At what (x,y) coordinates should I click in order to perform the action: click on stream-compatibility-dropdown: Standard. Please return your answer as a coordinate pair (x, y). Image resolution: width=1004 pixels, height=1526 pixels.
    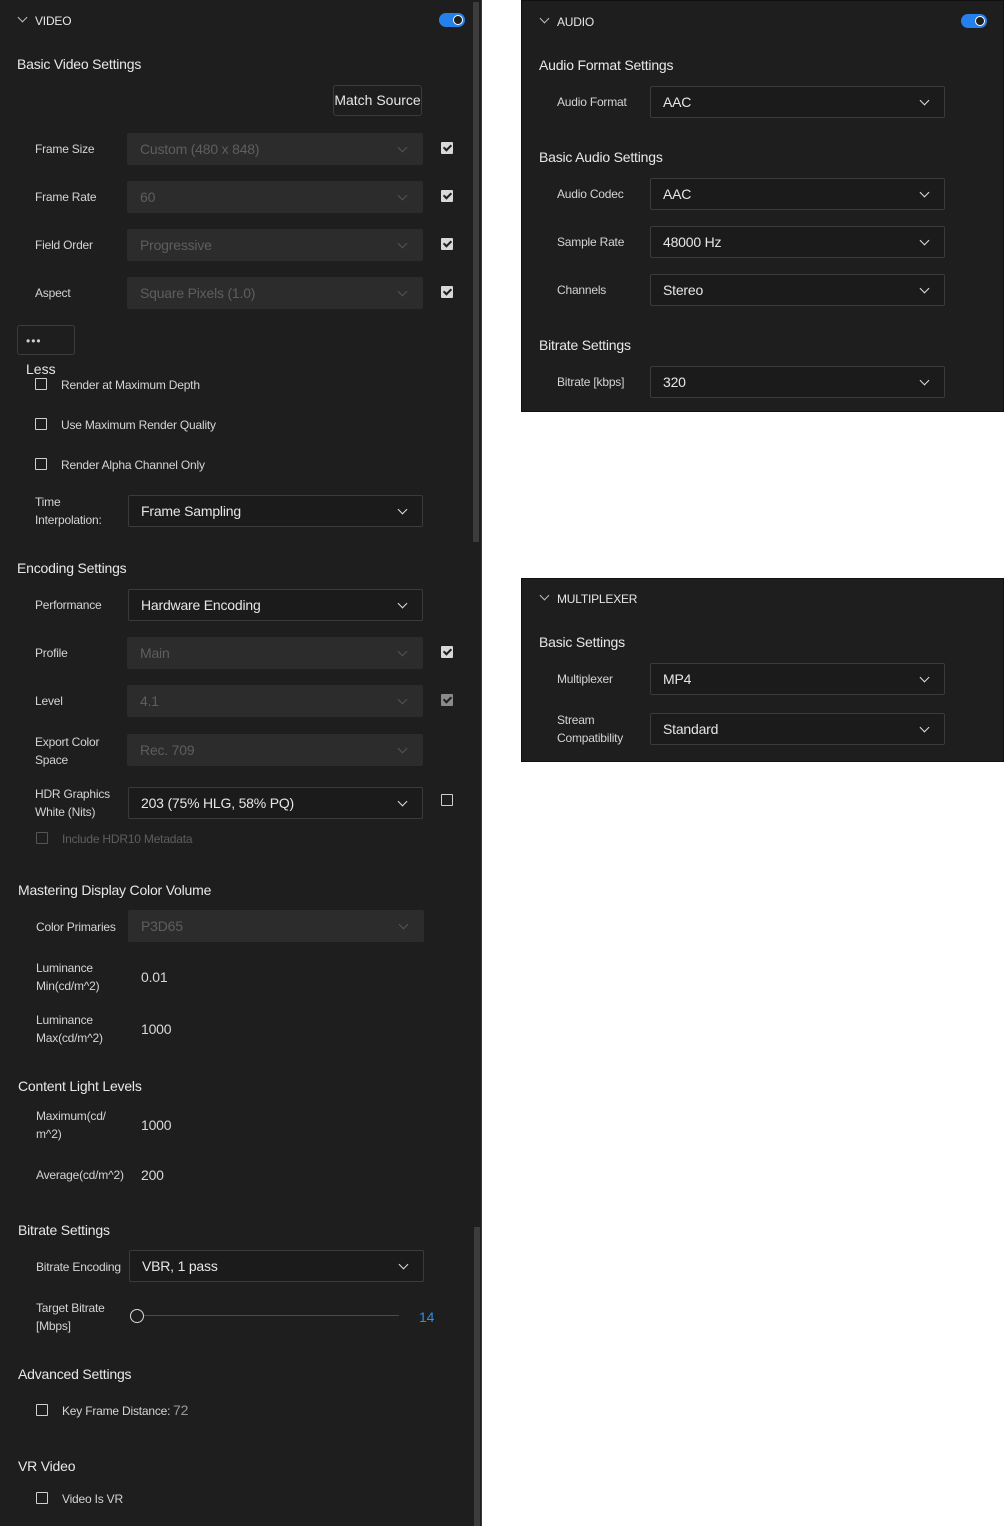
    Looking at the image, I should click on (797, 729).